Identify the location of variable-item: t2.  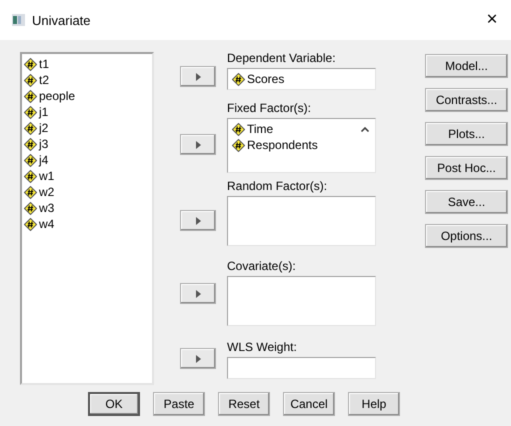
(44, 80).